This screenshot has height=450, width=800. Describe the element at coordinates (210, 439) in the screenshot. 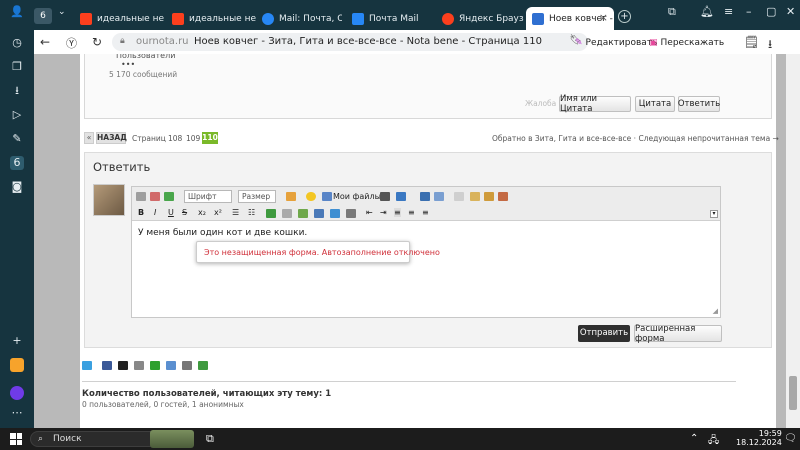

I see `task-view-icon: ⧉` at that location.